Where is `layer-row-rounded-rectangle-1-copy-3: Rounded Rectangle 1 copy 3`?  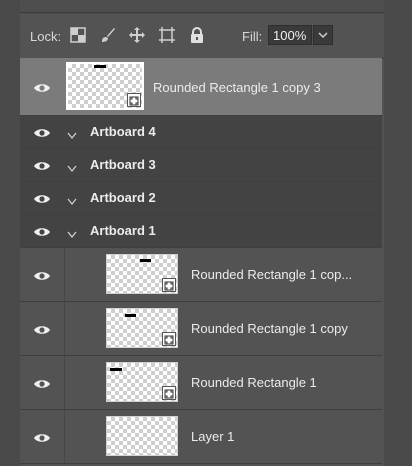 layer-row-rounded-rectangle-1-copy-3: Rounded Rectangle 1 copy 3 is located at coordinates (201, 87).